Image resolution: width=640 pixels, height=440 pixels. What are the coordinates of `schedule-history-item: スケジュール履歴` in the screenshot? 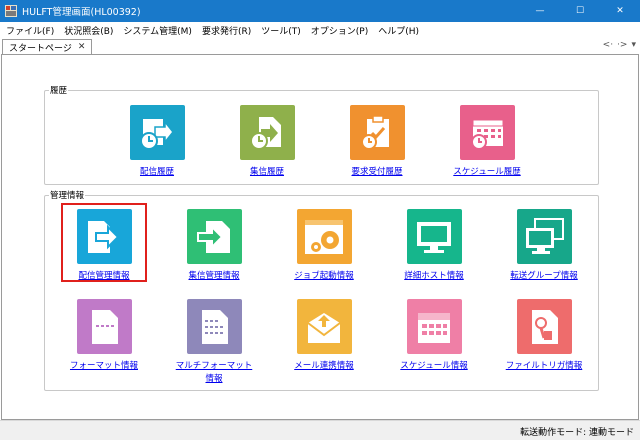 It's located at (487, 142).